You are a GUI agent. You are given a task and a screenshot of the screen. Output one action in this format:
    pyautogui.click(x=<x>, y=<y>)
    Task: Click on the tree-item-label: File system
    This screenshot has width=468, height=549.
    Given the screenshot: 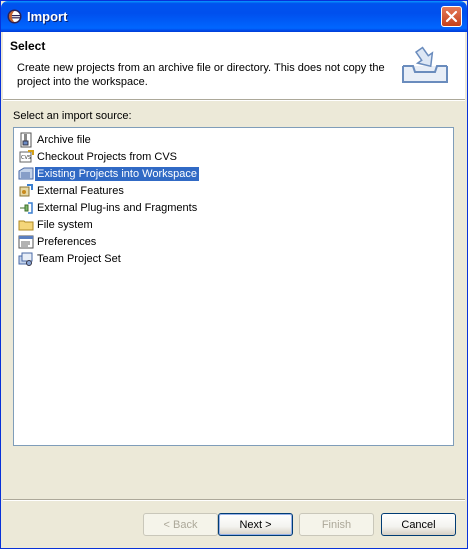 What is the action you would take?
    pyautogui.click(x=65, y=225)
    